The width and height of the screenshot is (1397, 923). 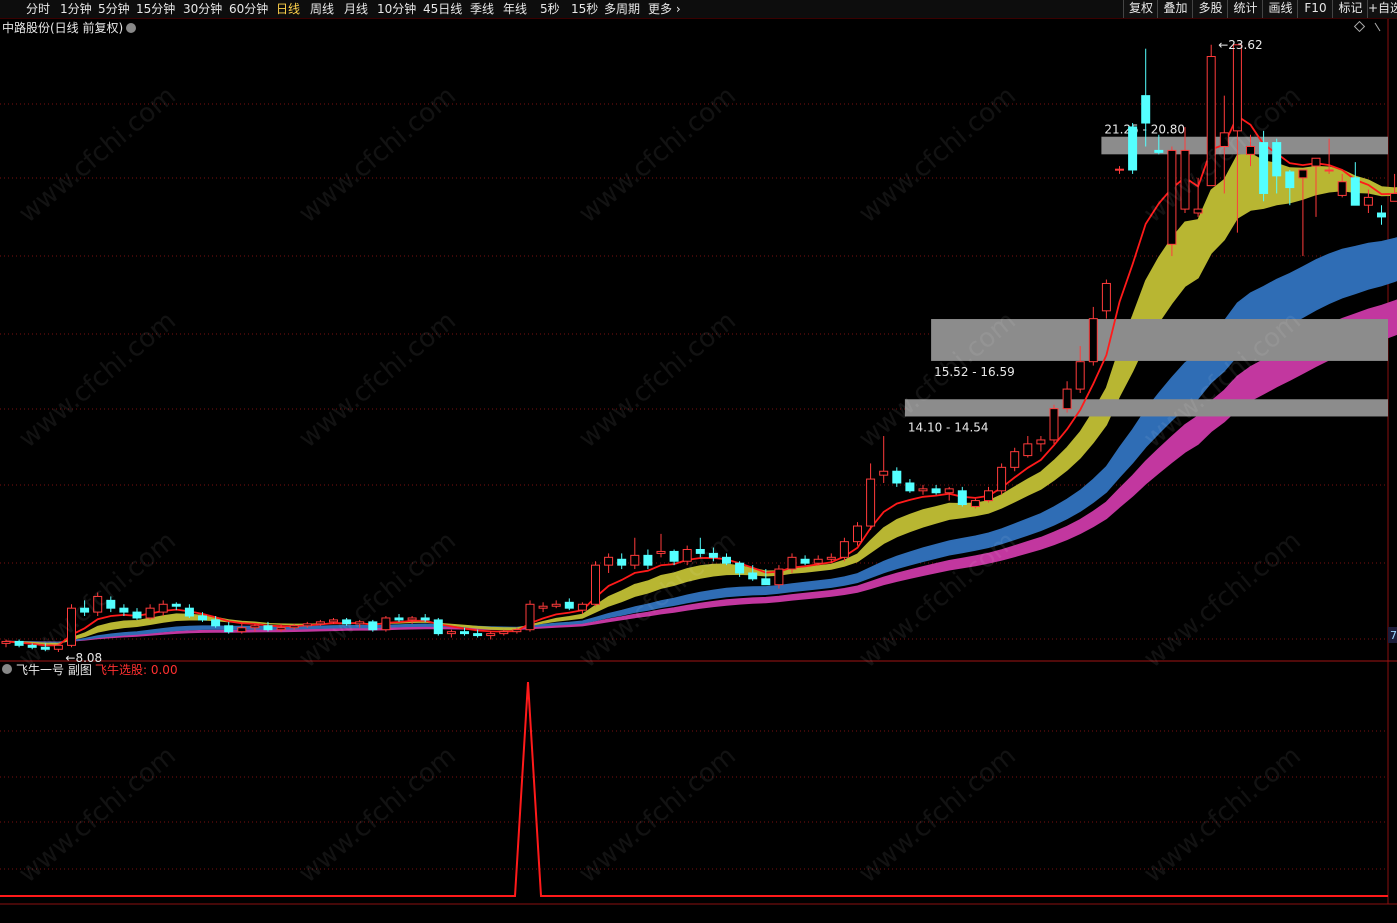 What do you see at coordinates (322, 9) in the screenshot?
I see `period-7: 周线` at bounding box center [322, 9].